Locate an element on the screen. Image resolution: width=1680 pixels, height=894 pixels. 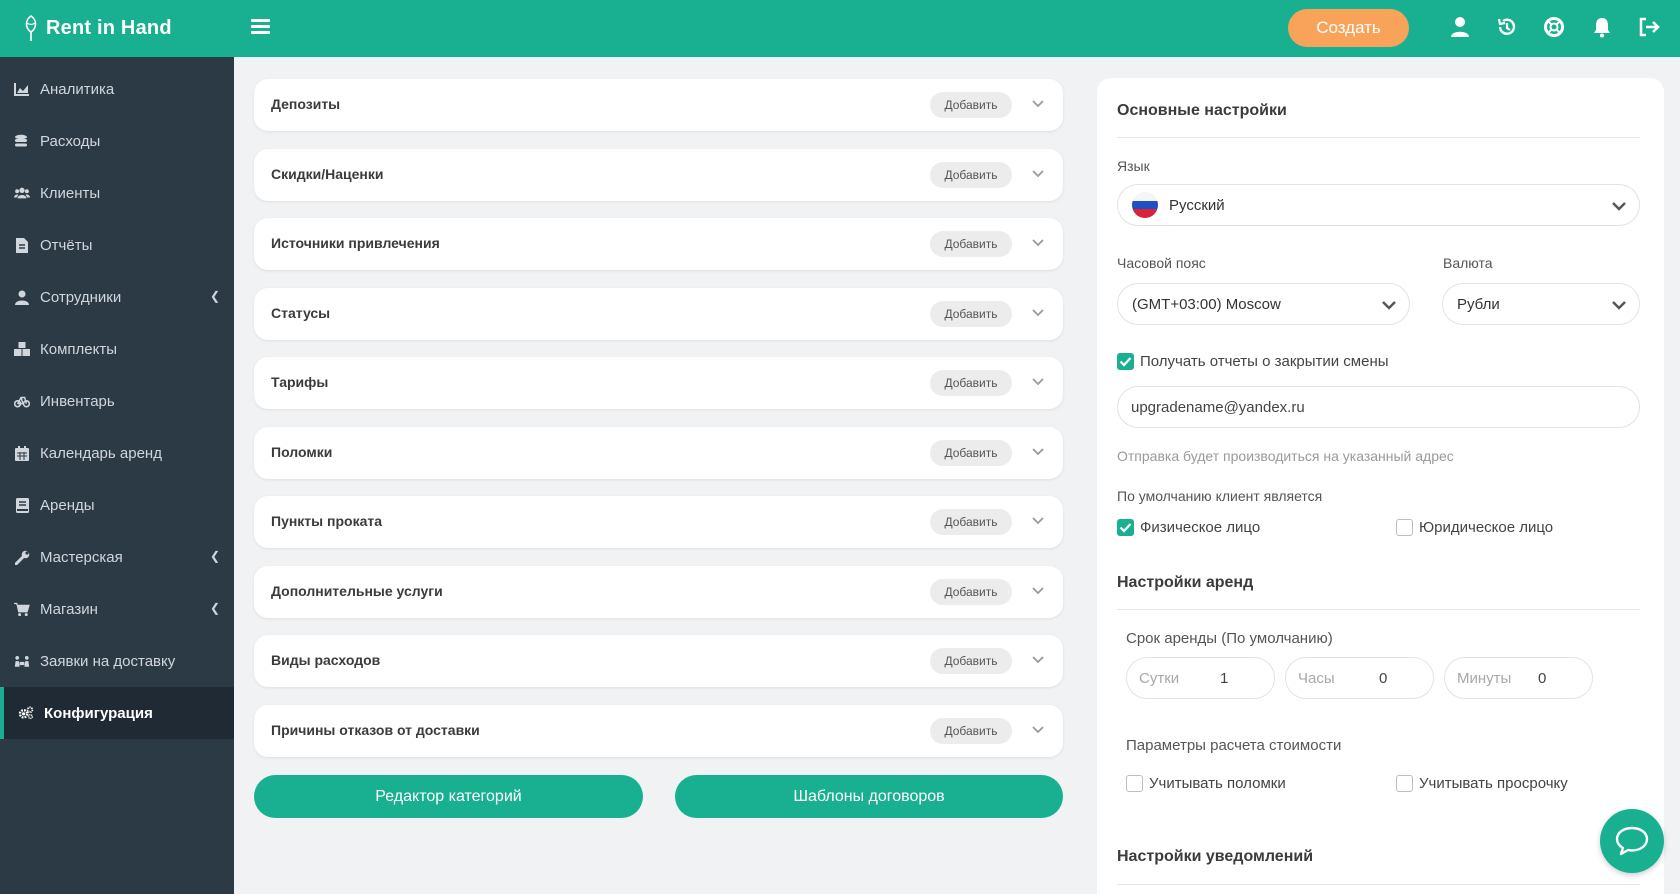
sidebar-item-clients: Клиенты is located at coordinates (117, 193).